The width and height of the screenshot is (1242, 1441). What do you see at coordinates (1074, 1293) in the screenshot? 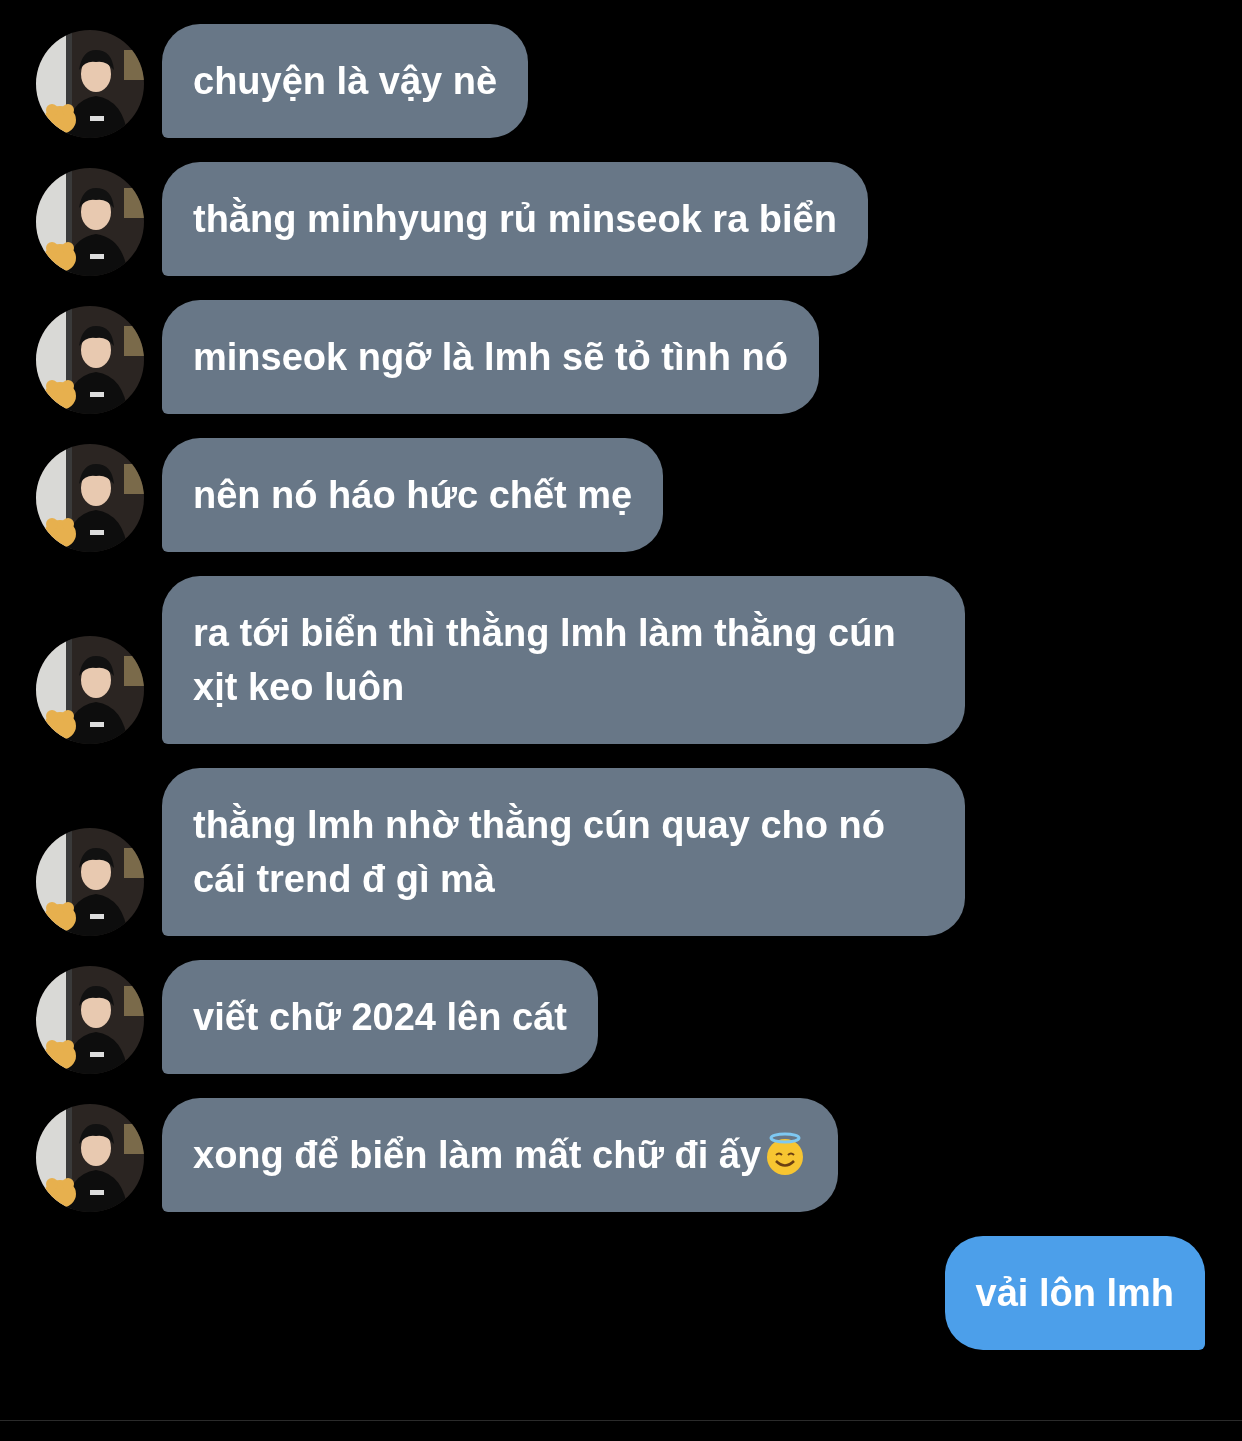
I see `message-bubble: vải lôn lmh` at bounding box center [1074, 1293].